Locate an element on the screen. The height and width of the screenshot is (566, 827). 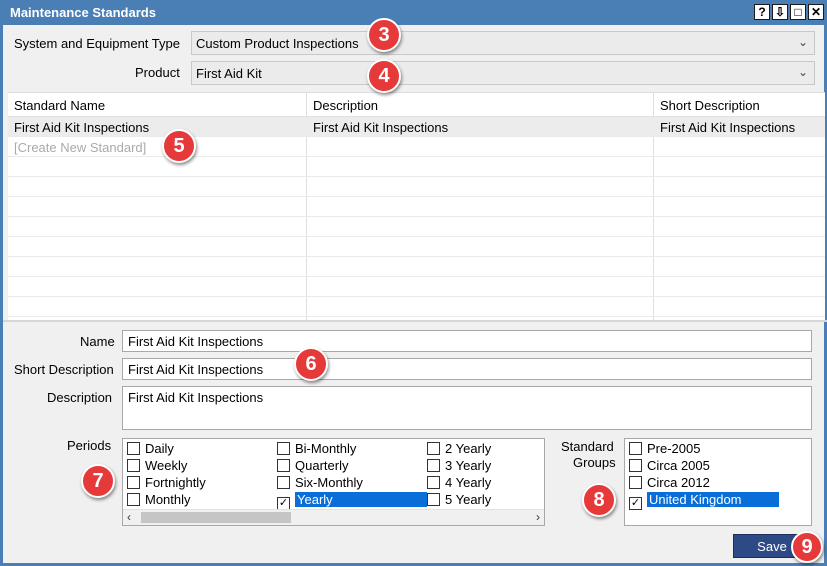
callout-badge-7: 7 is located at coordinates (98, 481).